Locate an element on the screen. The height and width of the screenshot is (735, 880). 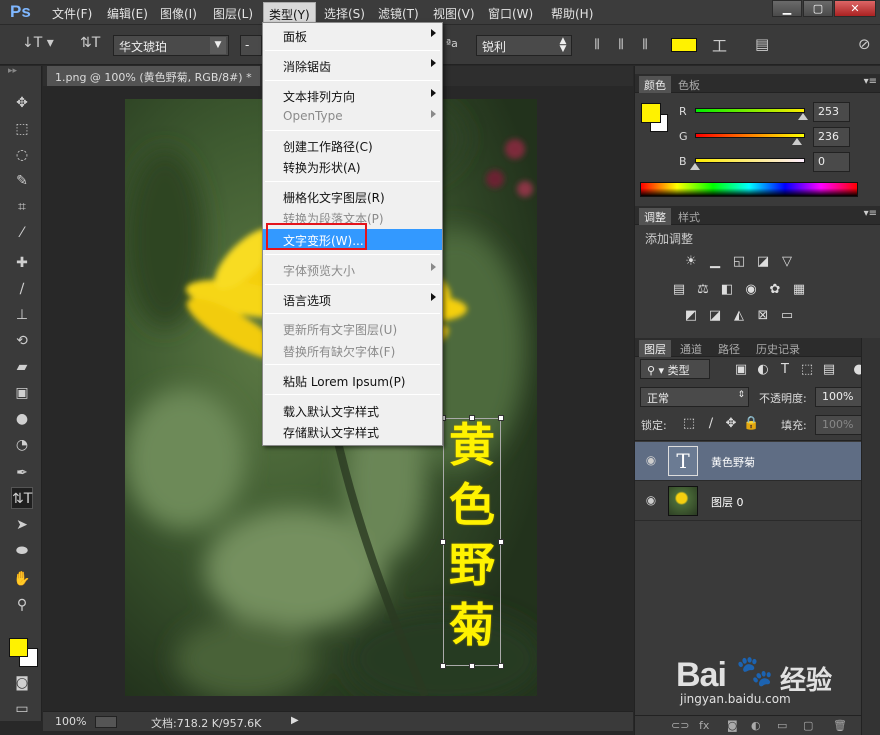
tab-color: 颜色 is located at coordinates (655, 84).